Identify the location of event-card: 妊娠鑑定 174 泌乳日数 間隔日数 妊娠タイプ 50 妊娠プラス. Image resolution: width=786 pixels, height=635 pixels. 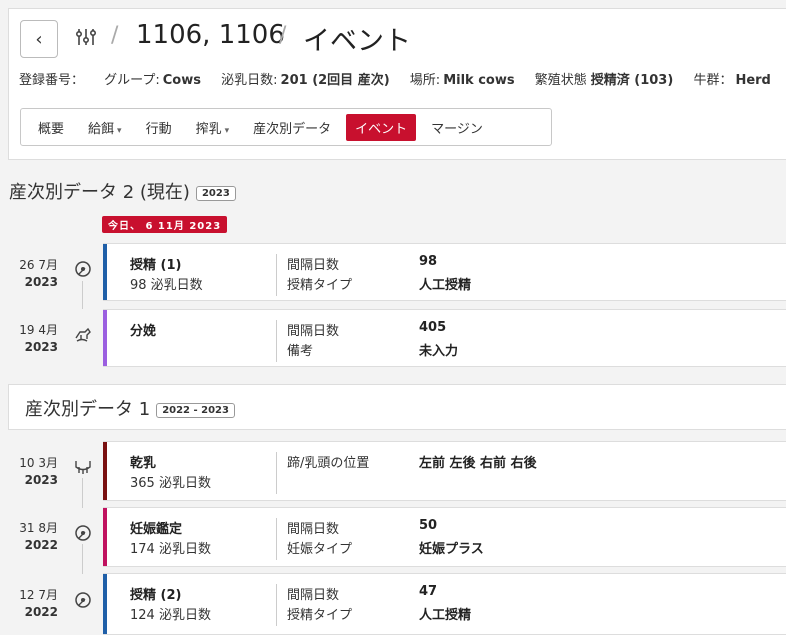
(444, 537).